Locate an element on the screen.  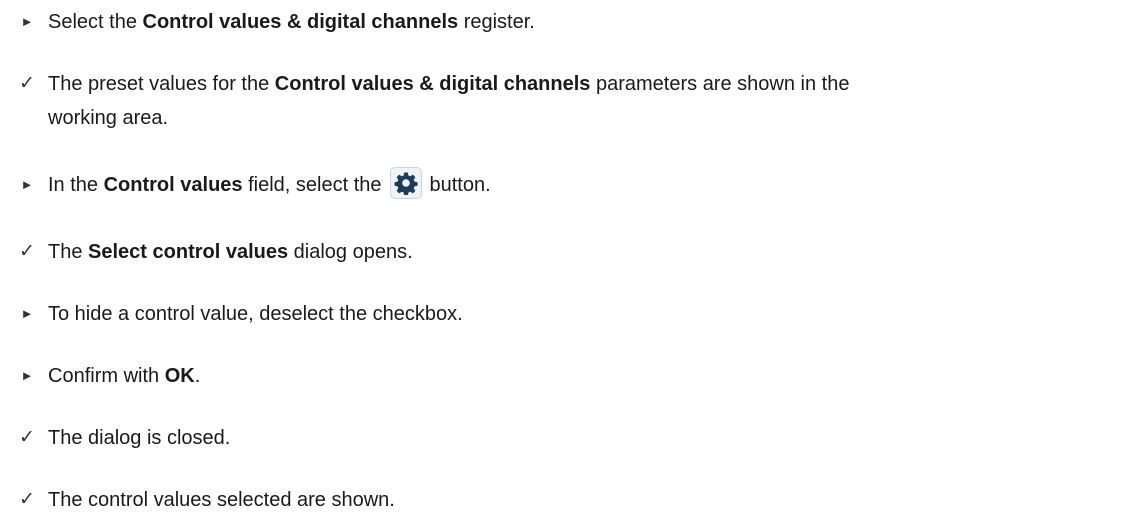
gear-icon is located at coordinates (405, 183).